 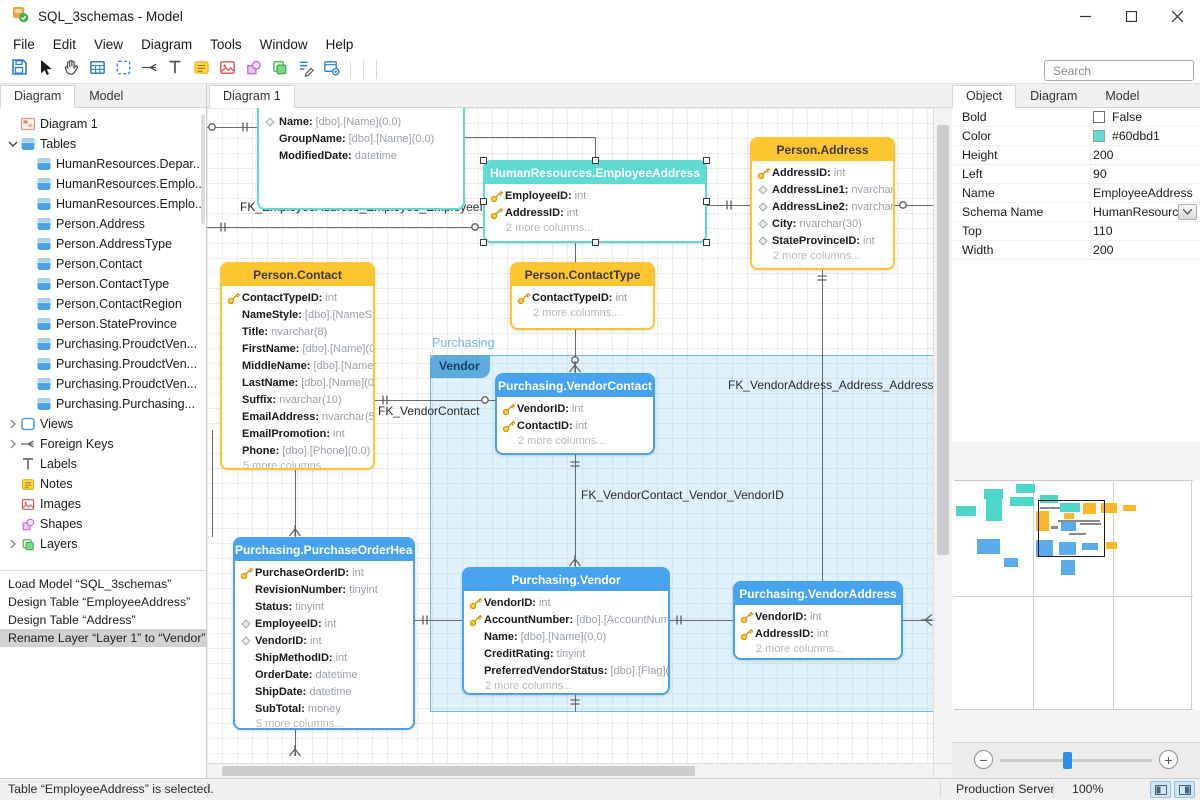 What do you see at coordinates (822, 223) in the screenshot?
I see `column-row: City: nvarchar(30)` at bounding box center [822, 223].